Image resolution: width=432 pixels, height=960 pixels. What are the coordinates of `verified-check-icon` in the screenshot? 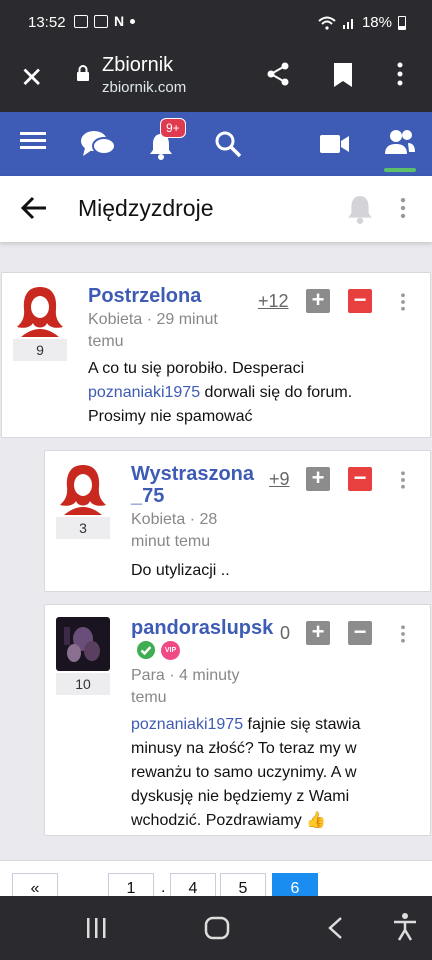 It's located at (146, 650).